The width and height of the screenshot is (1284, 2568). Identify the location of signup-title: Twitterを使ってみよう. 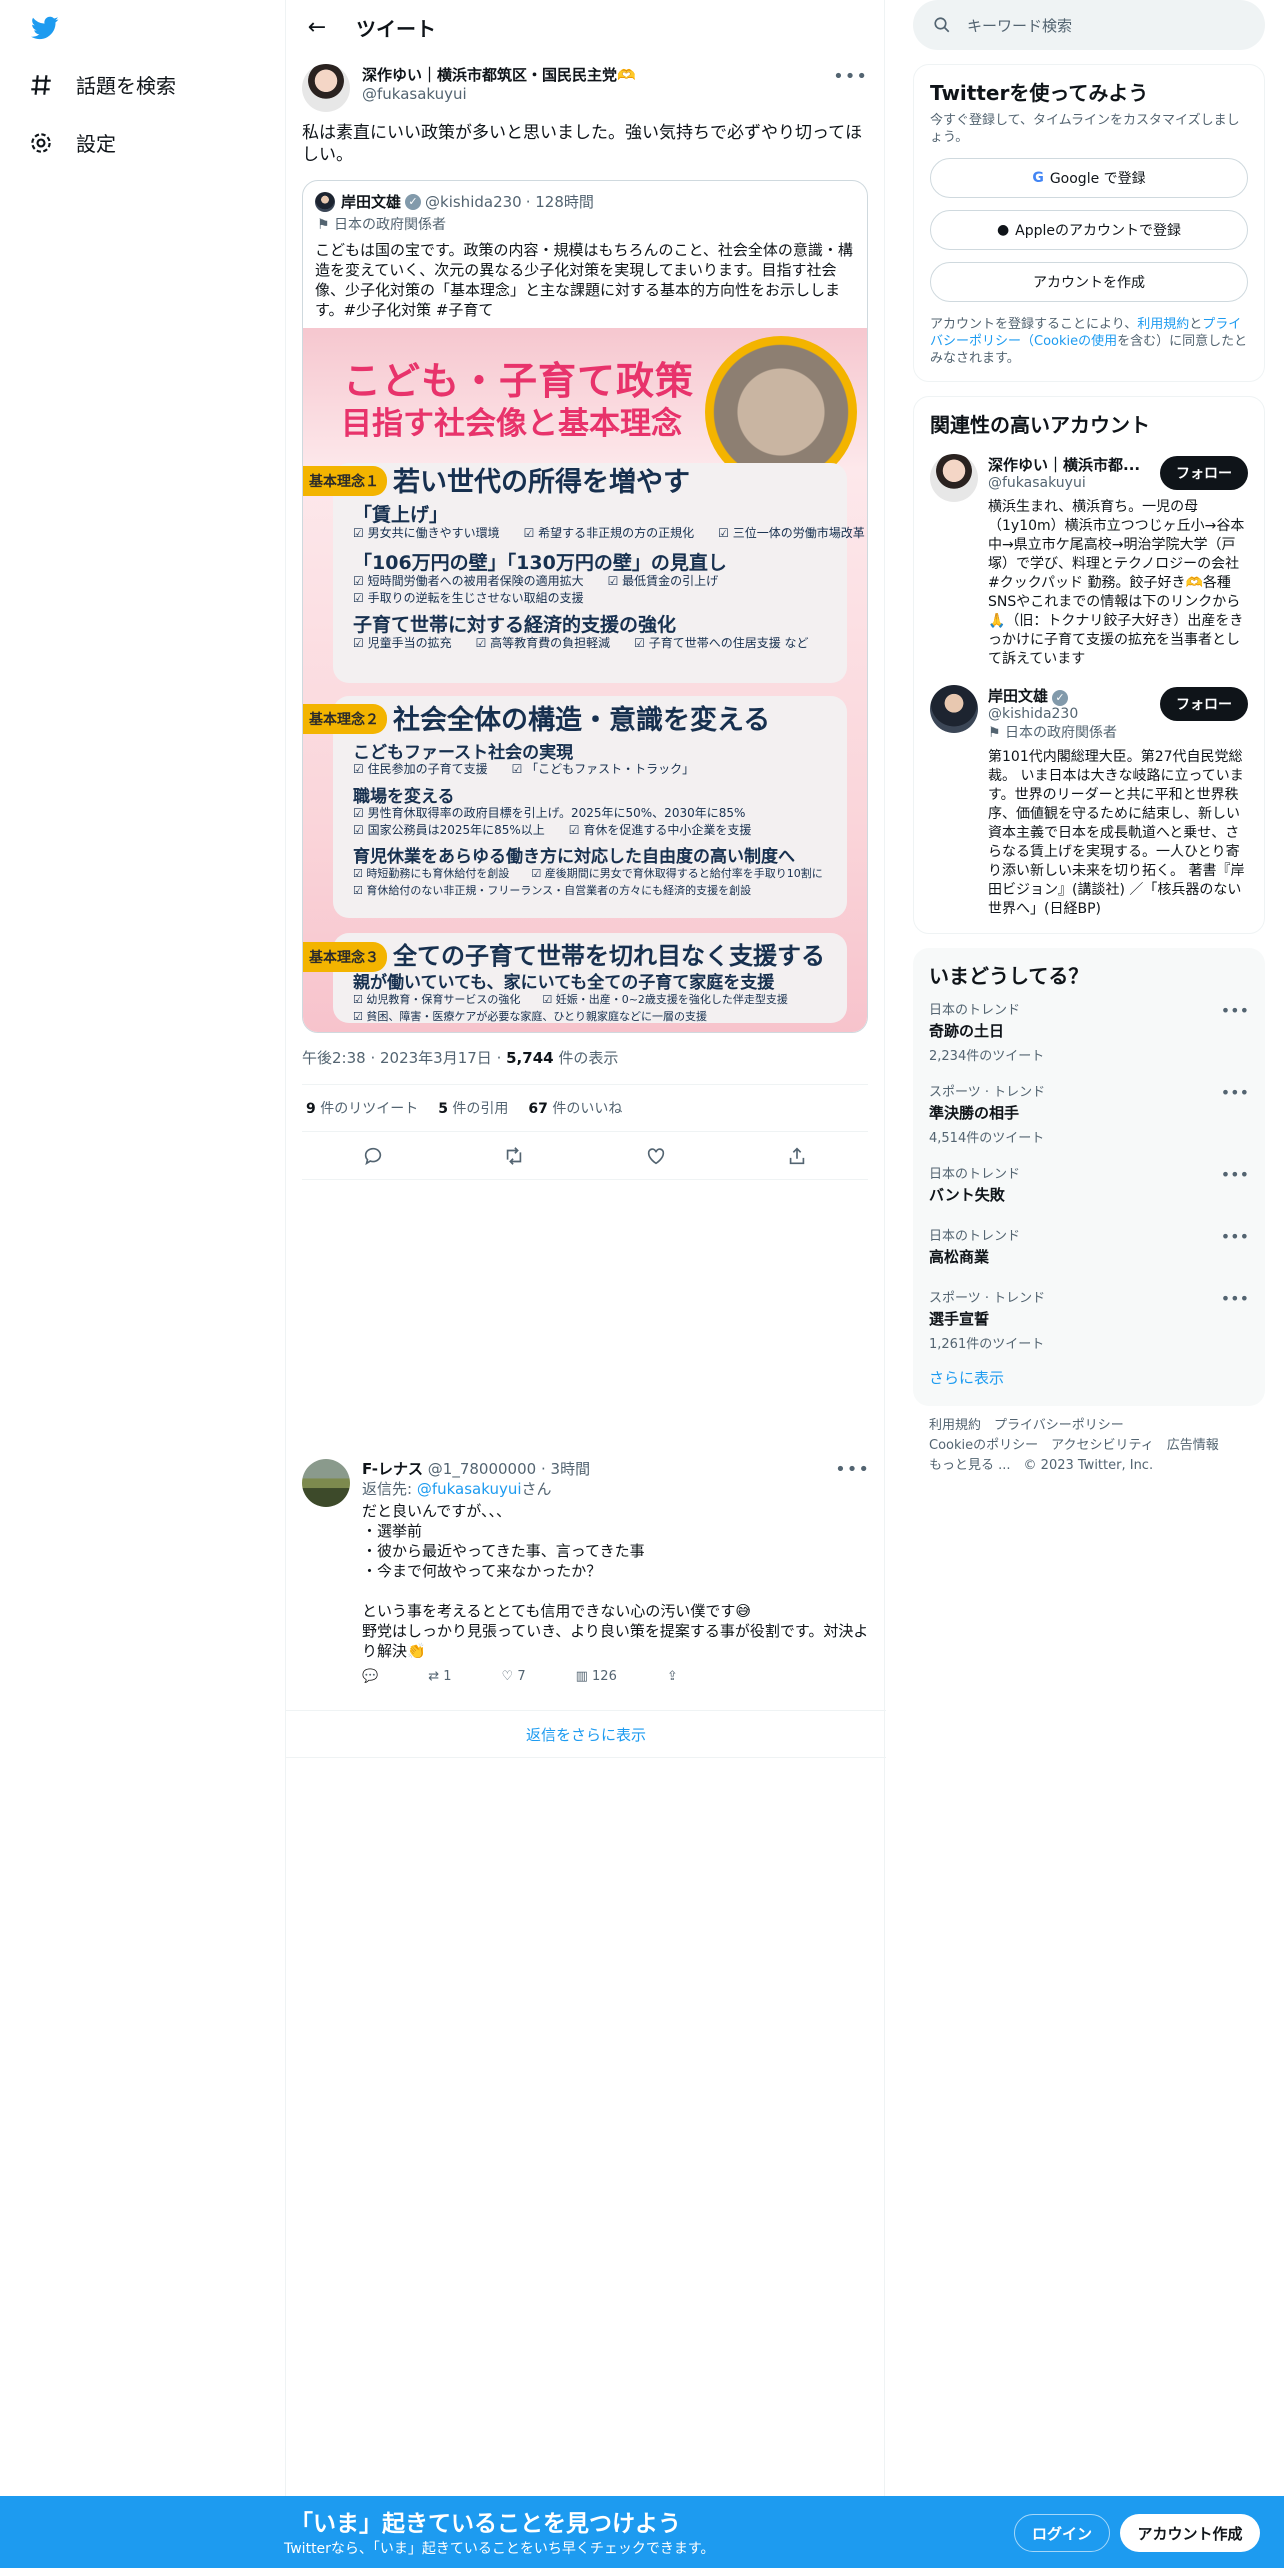
(1039, 93).